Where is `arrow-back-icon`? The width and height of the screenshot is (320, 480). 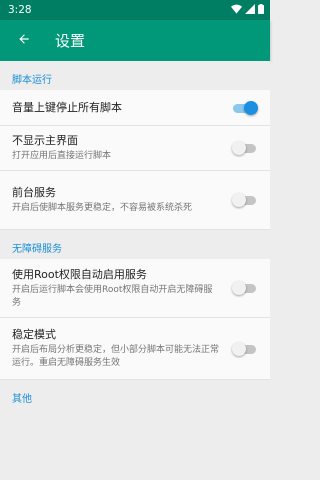
arrow-back-icon is located at coordinates (24, 40).